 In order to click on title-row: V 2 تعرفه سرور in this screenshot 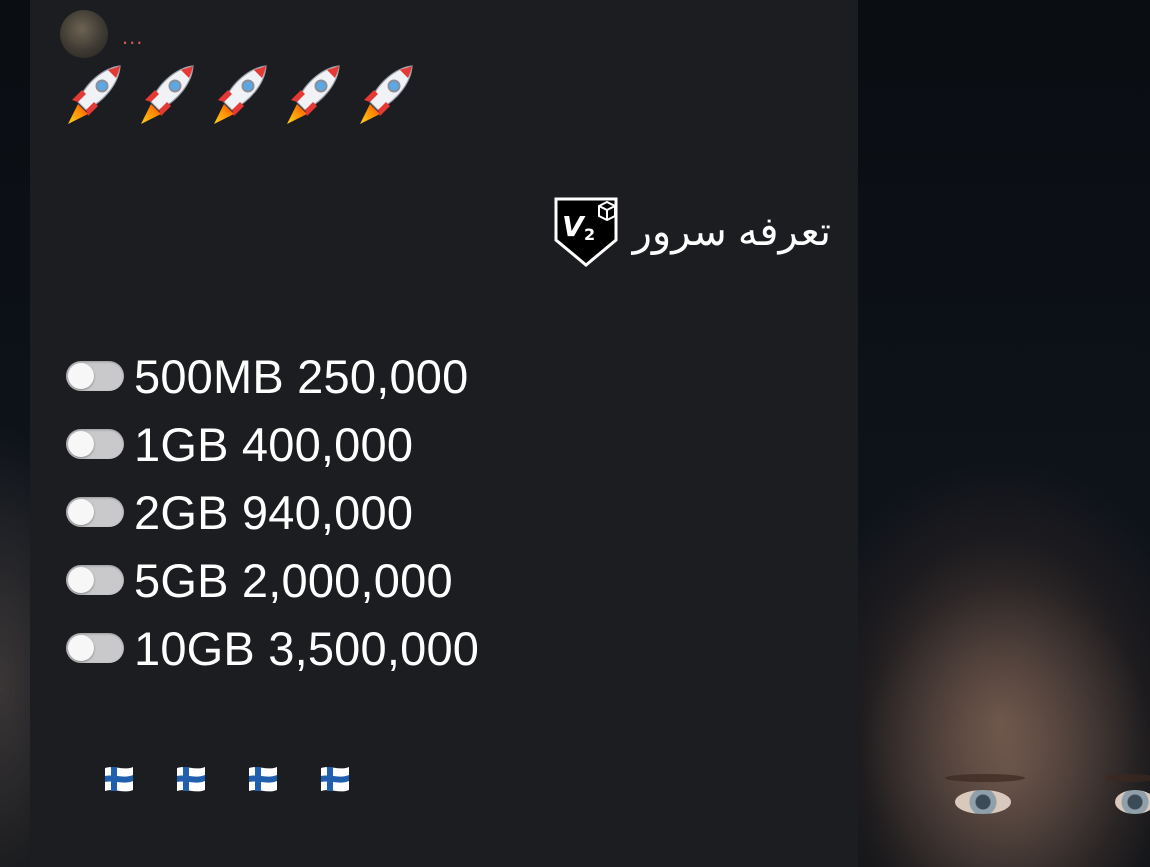, I will do `click(692, 232)`.